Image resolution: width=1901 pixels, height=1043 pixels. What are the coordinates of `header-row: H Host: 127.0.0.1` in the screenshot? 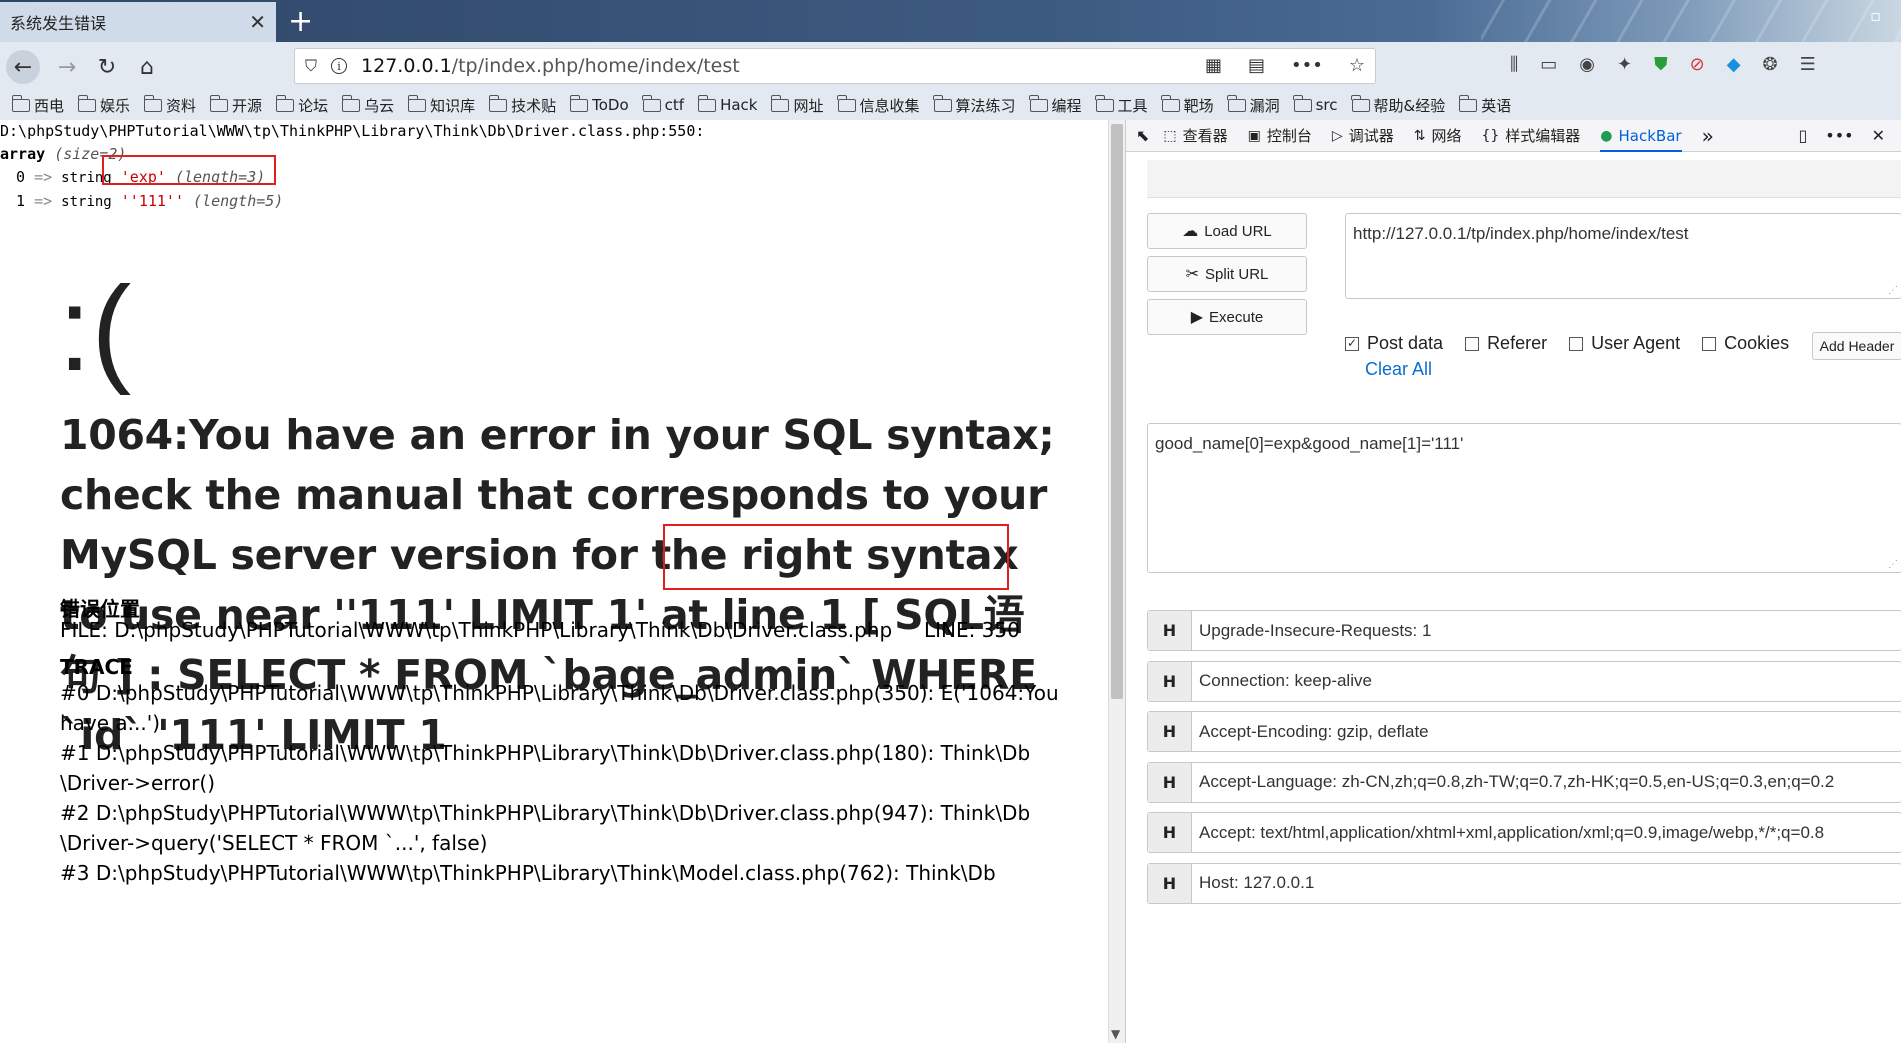 It's located at (1524, 883).